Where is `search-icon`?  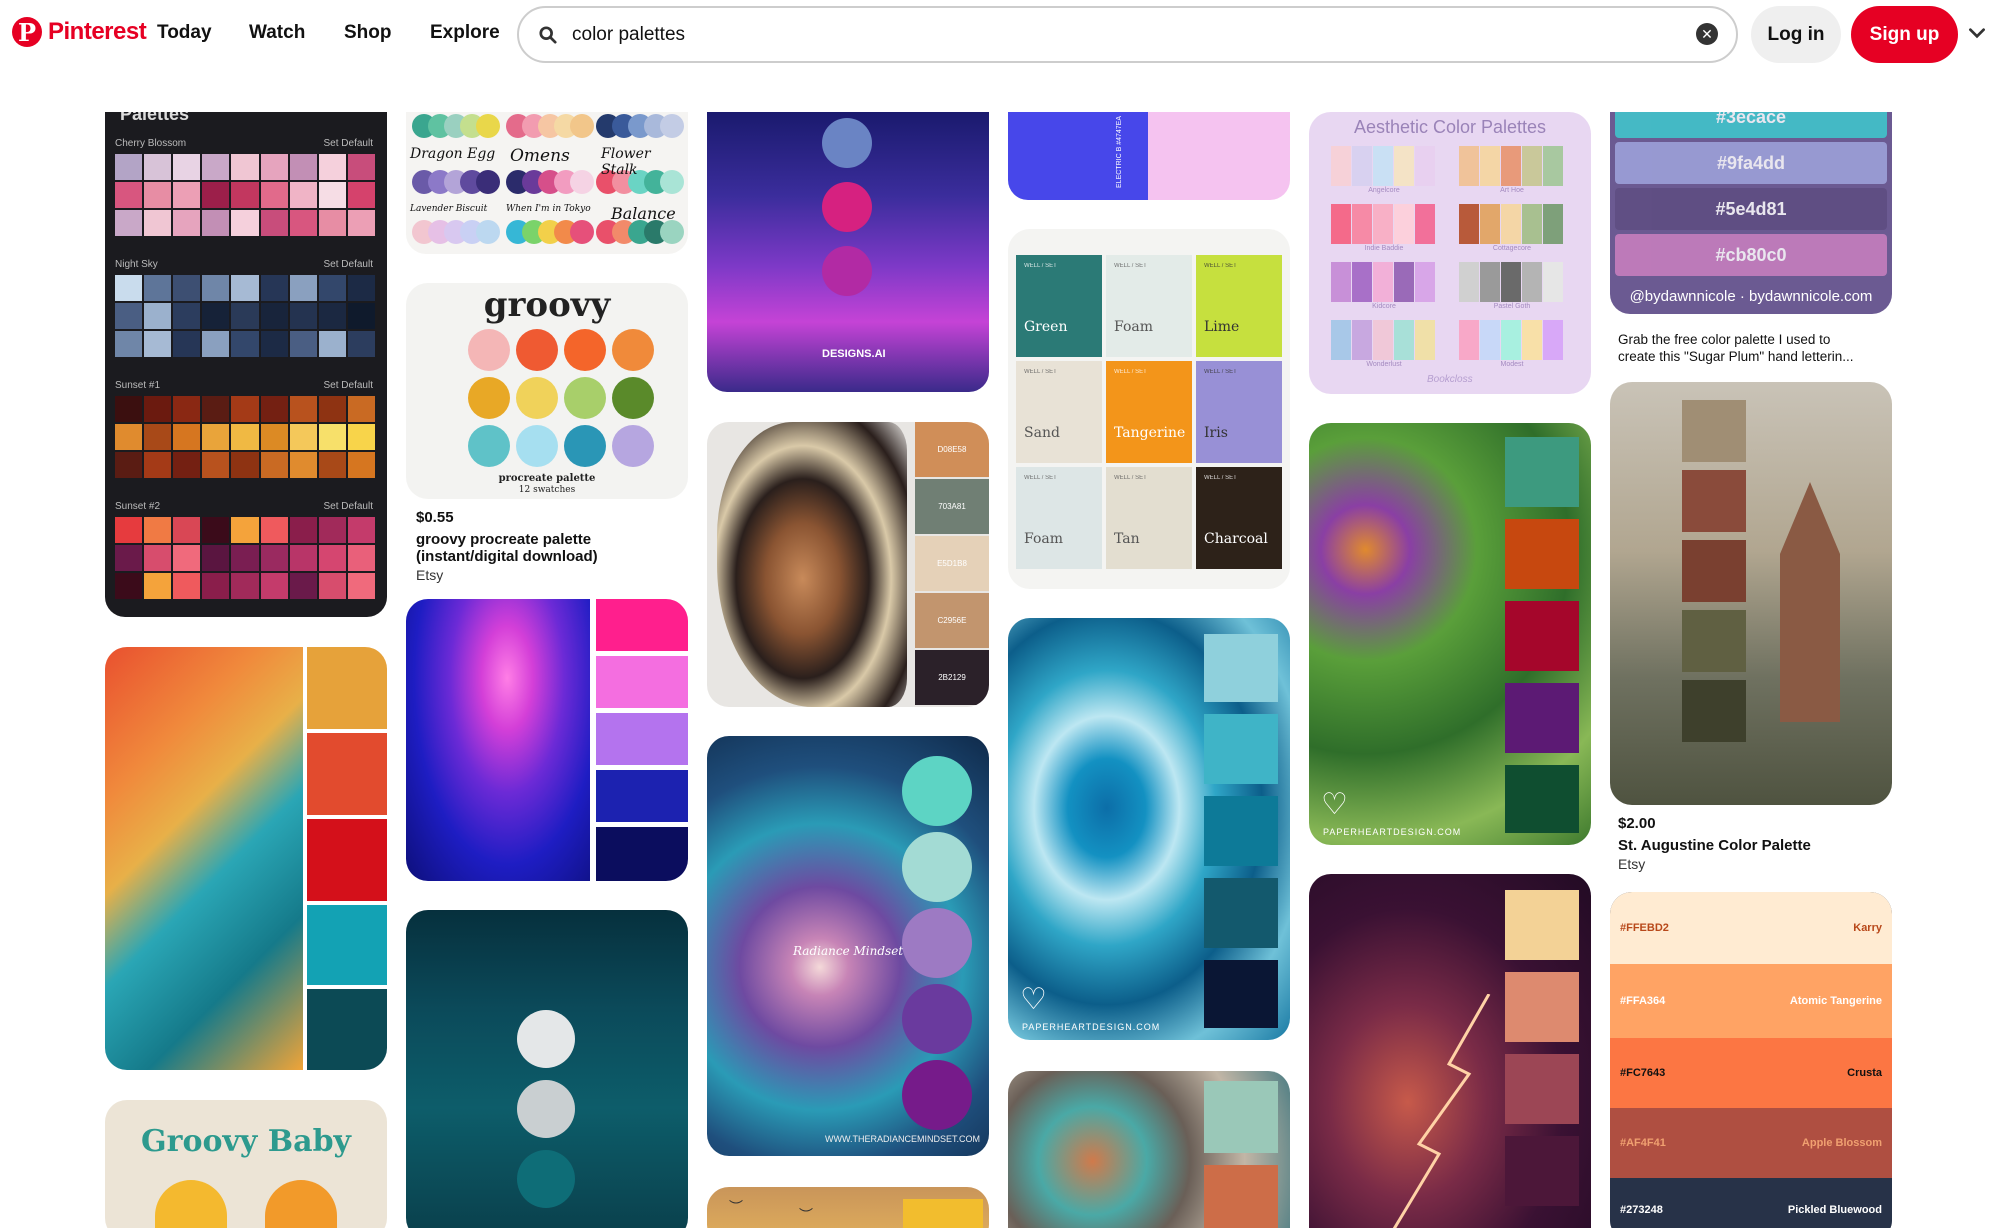
search-icon is located at coordinates (548, 34).